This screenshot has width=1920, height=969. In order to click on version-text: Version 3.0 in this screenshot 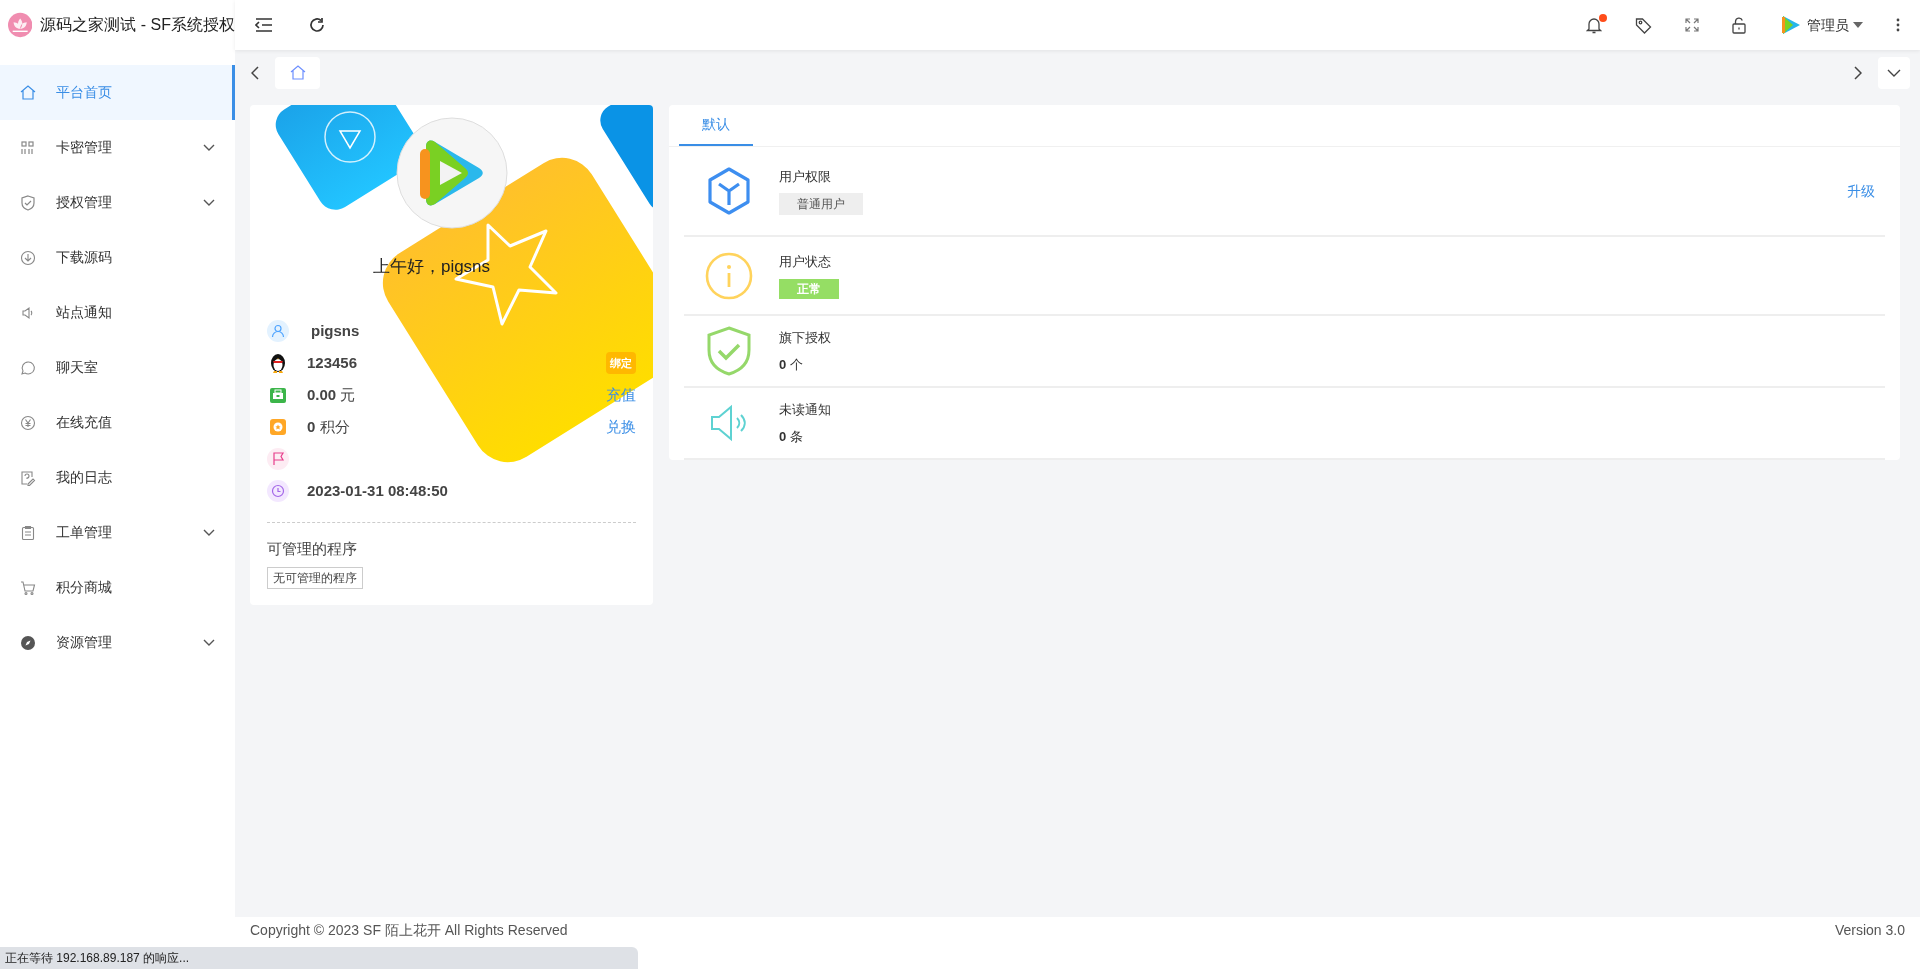, I will do `click(1869, 930)`.